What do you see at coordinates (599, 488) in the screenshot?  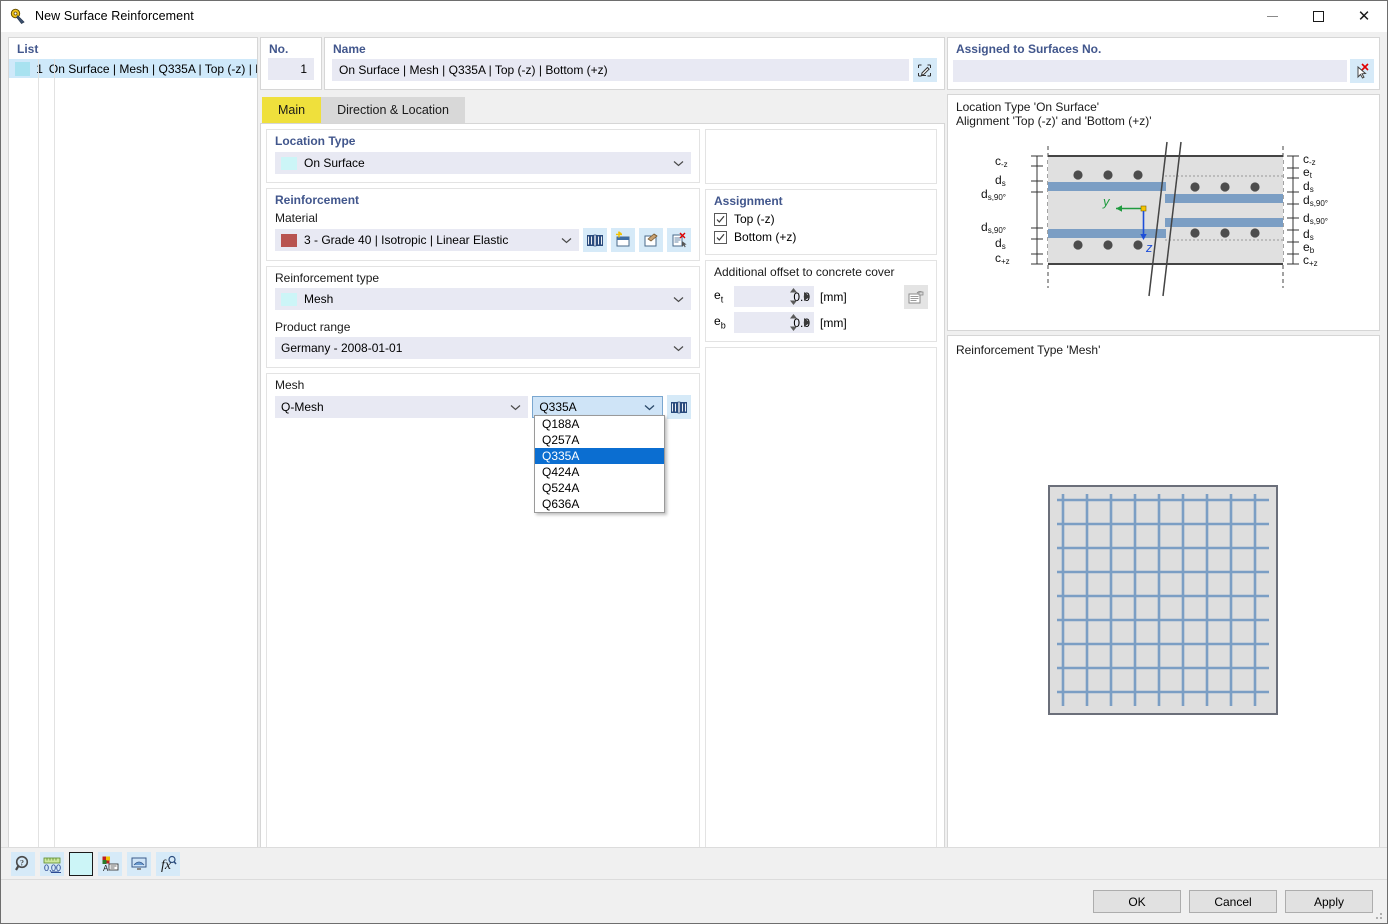 I see `dropdown-option: Q524A` at bounding box center [599, 488].